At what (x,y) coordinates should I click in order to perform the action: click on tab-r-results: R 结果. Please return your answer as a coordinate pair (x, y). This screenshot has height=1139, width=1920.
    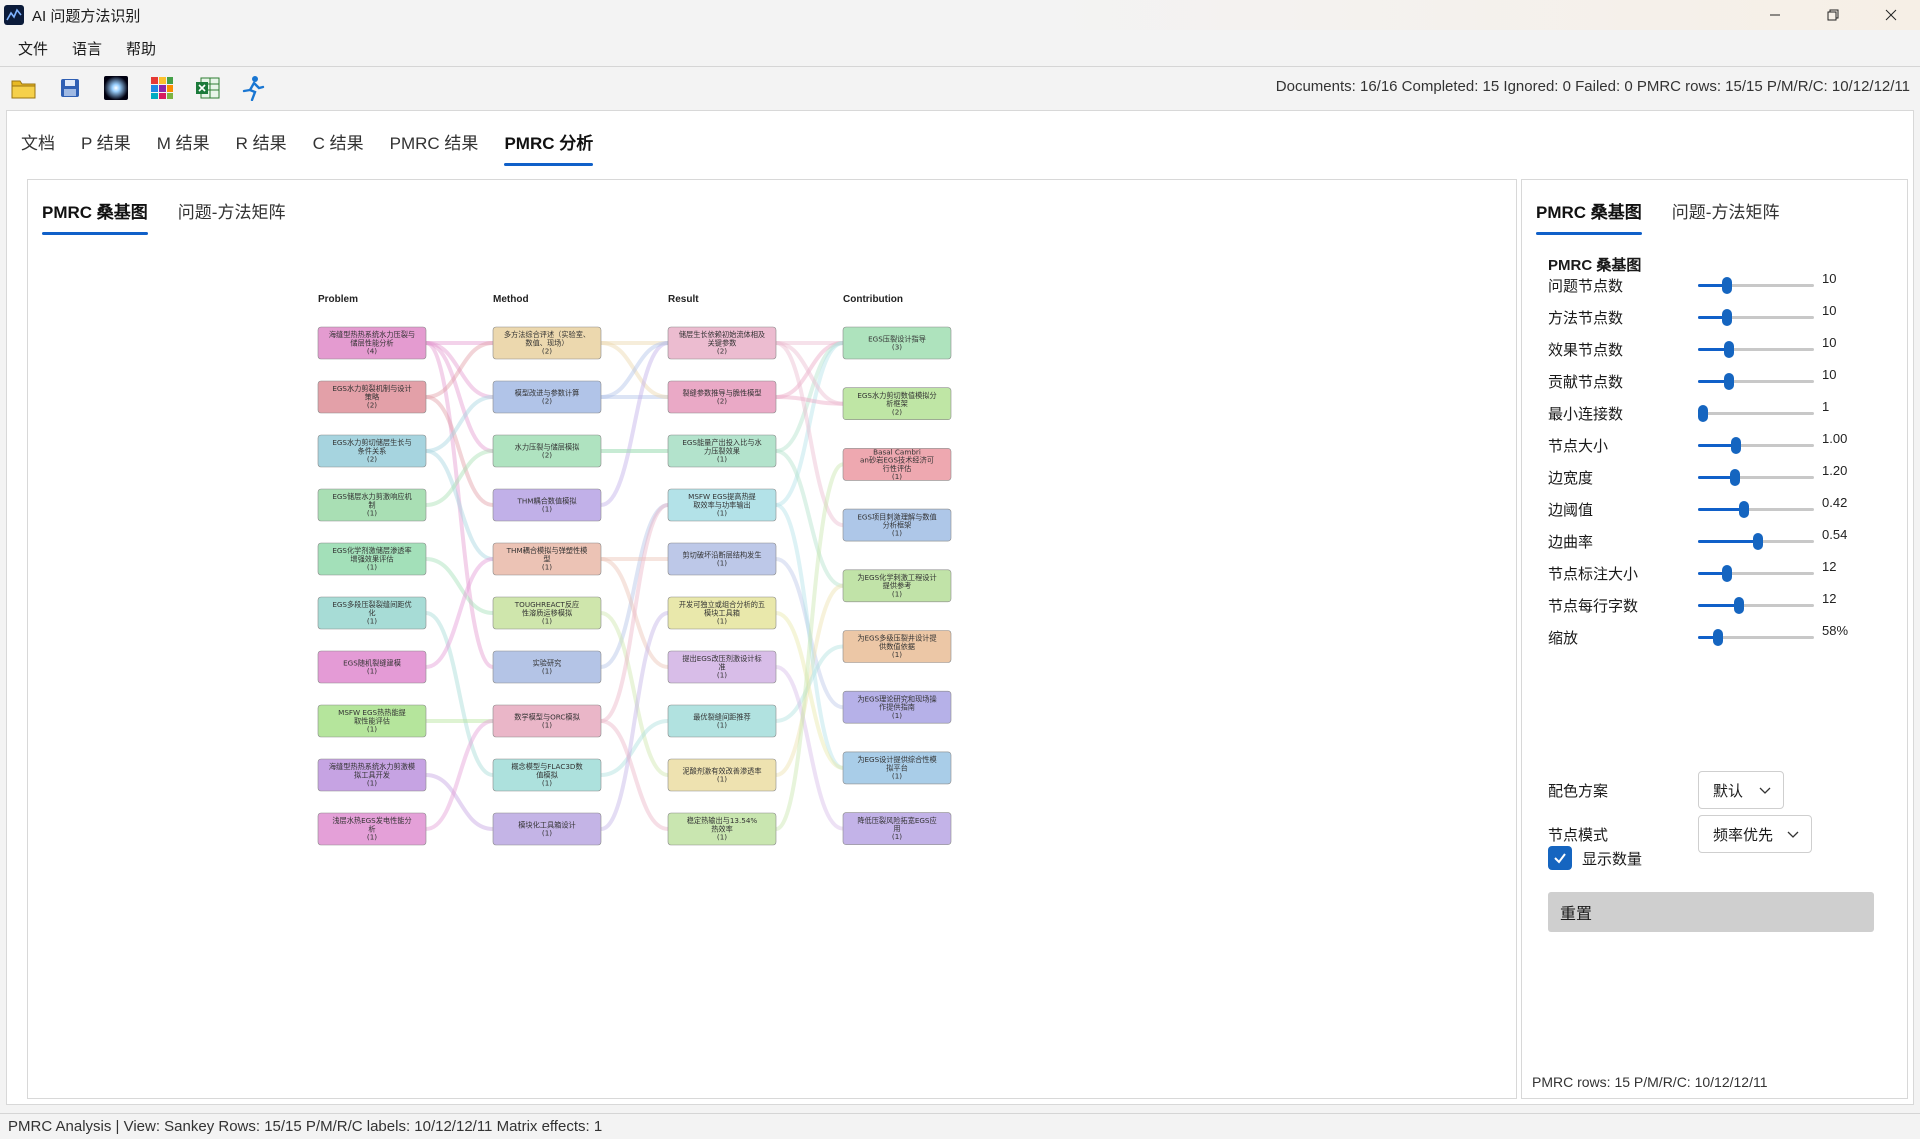
    Looking at the image, I should click on (261, 147).